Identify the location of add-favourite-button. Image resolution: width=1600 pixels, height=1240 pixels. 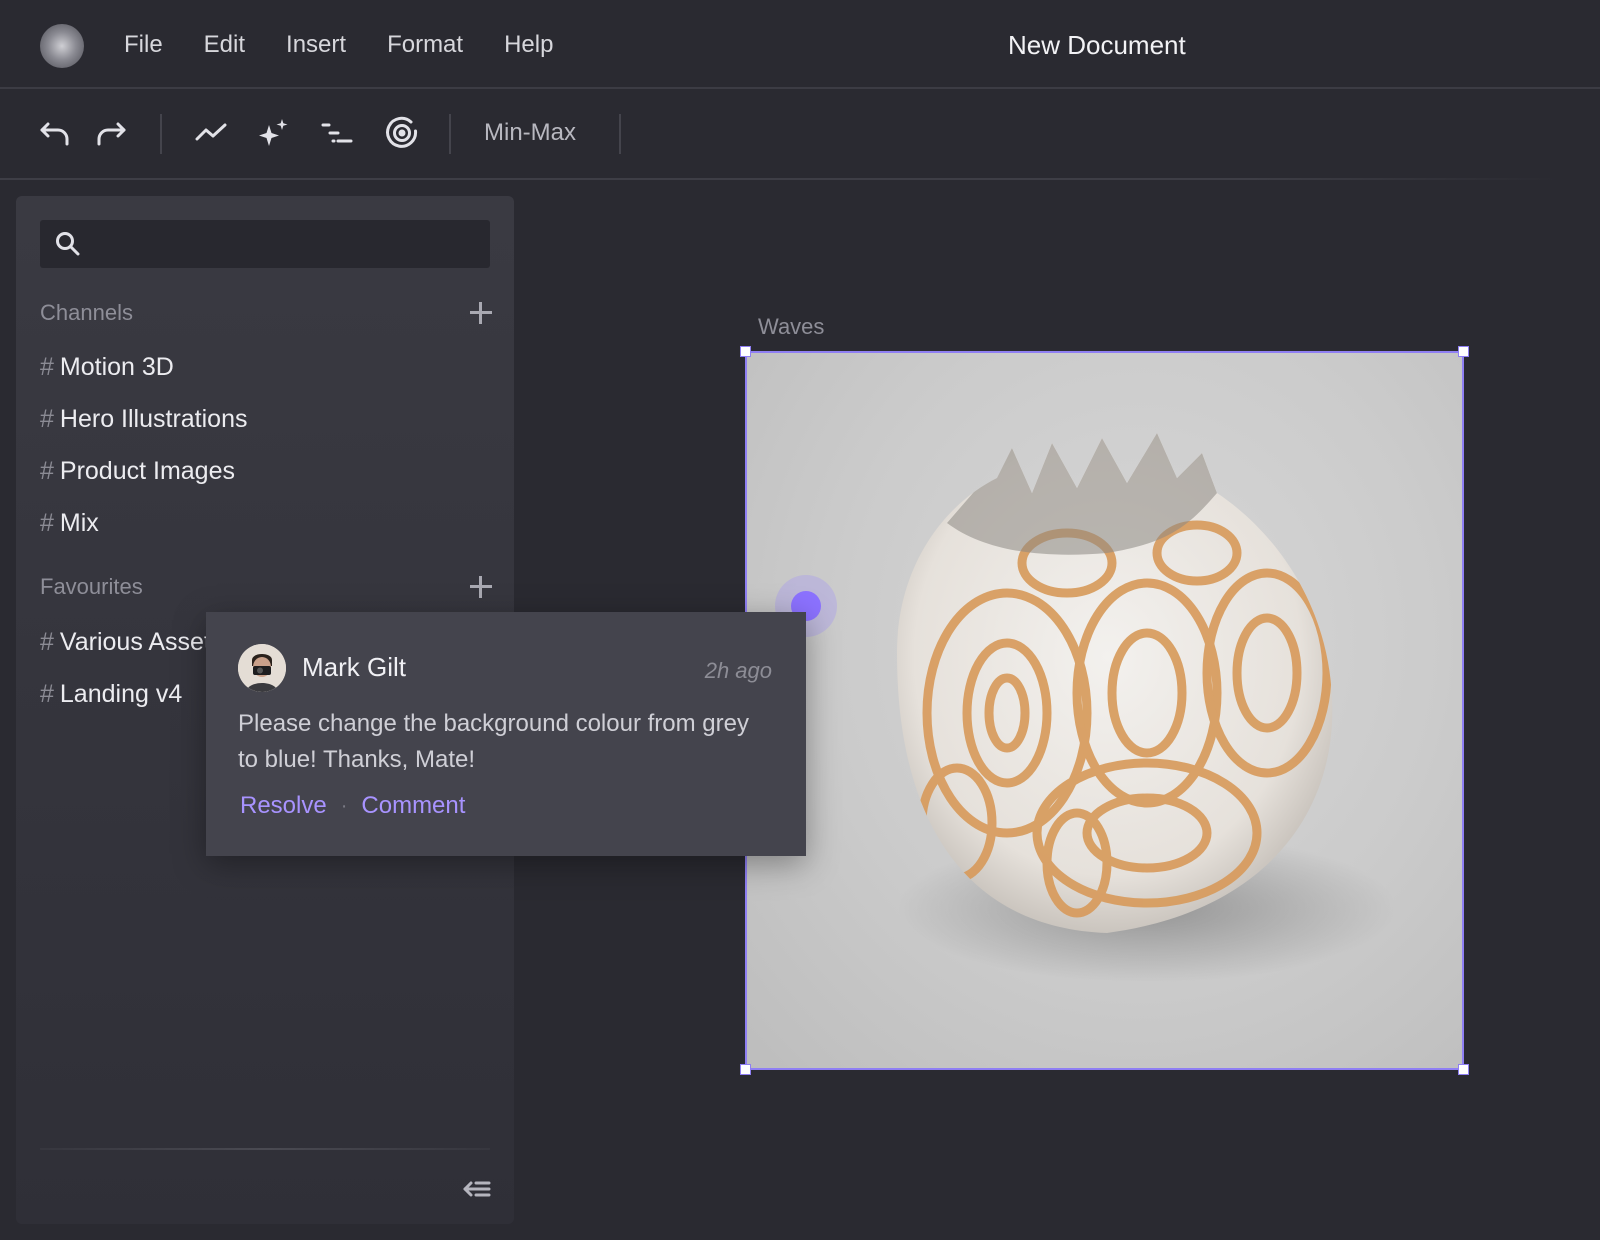
(481, 587).